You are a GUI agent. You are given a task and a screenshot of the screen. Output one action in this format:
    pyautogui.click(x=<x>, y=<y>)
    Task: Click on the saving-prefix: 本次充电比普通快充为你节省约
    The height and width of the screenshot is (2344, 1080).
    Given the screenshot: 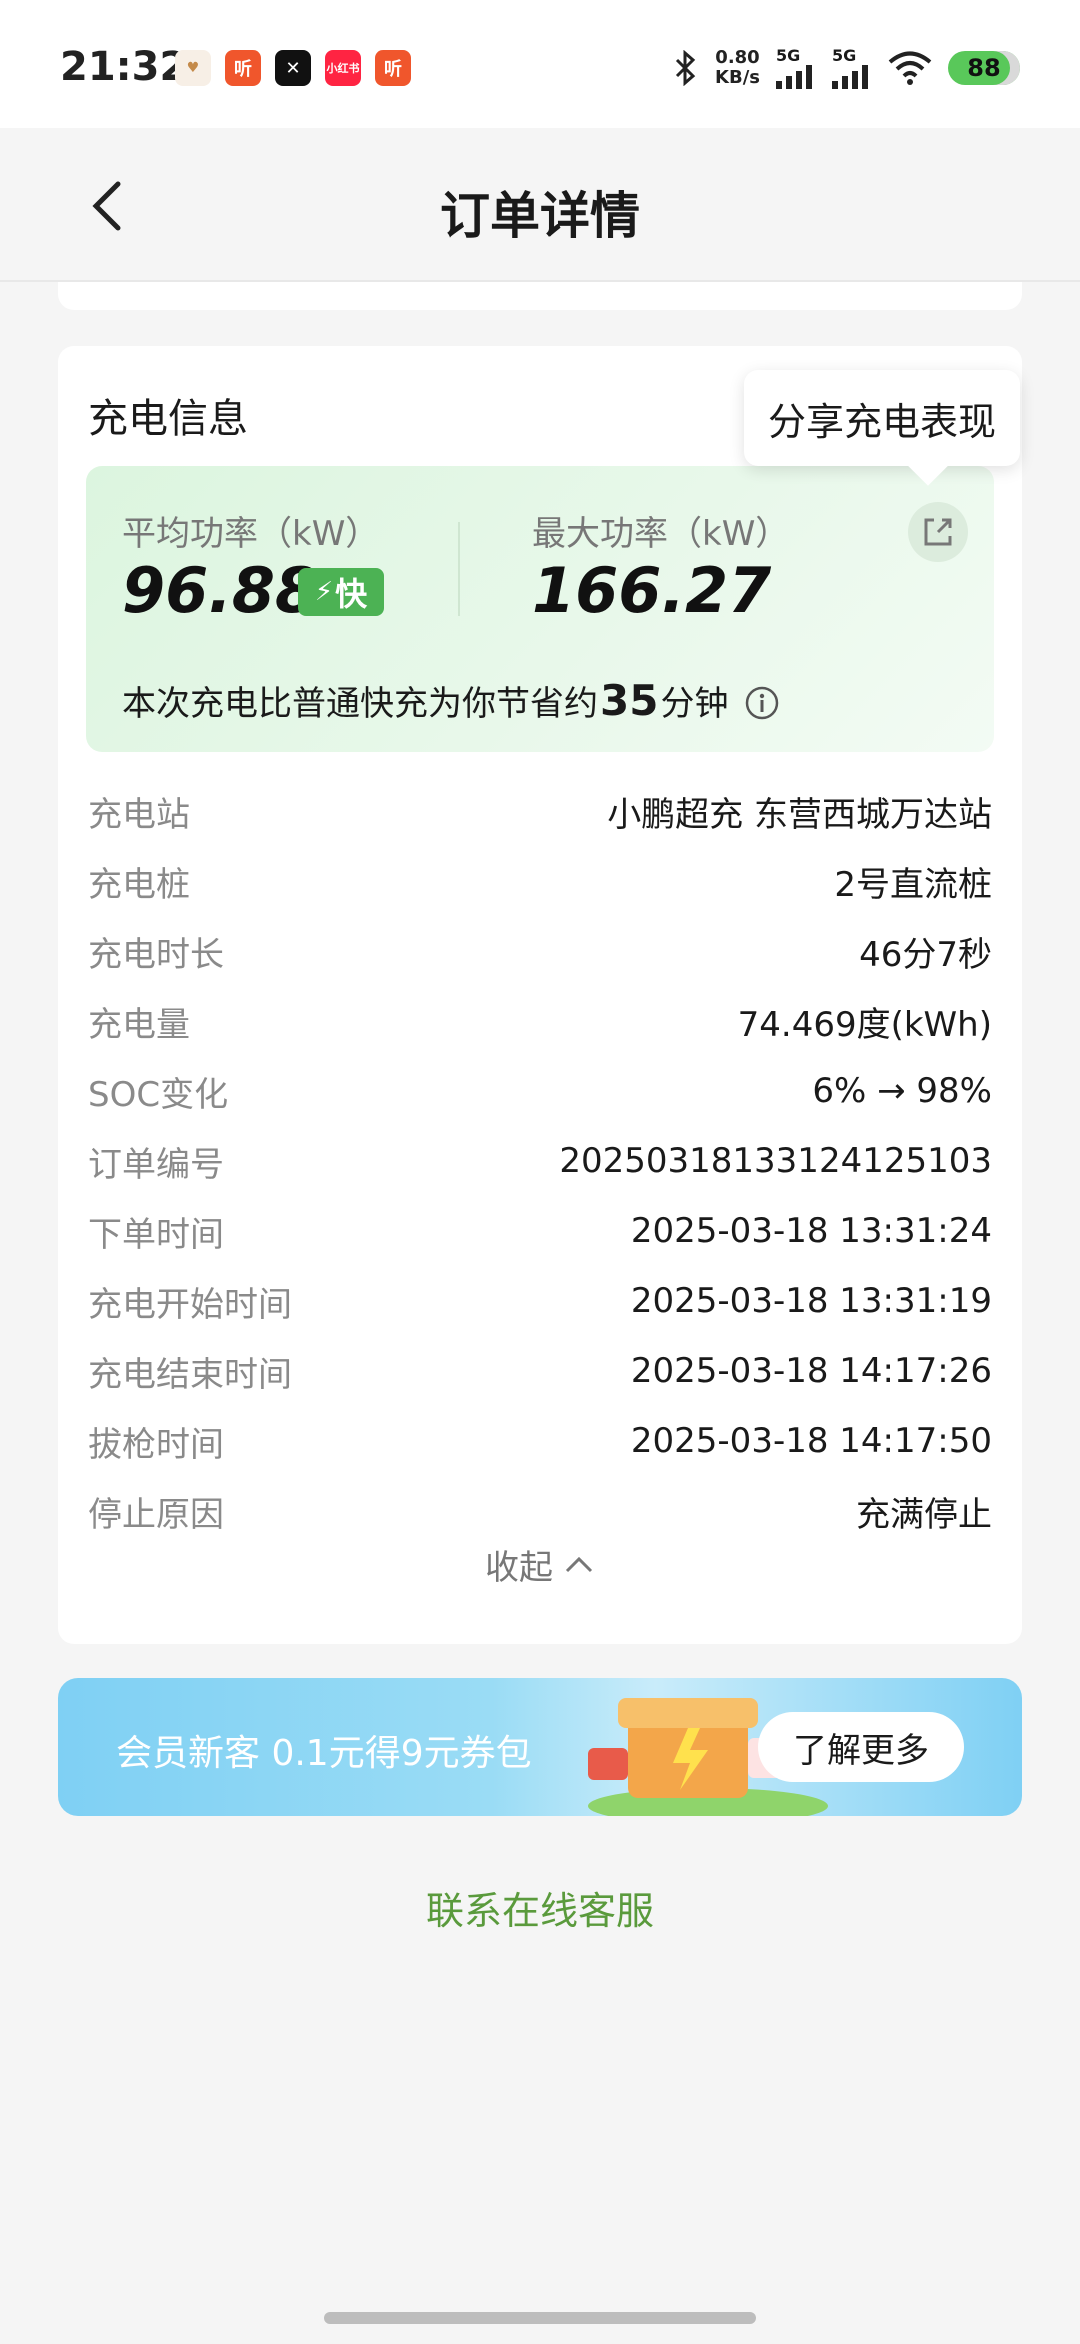 What is the action you would take?
    pyautogui.click(x=360, y=704)
    